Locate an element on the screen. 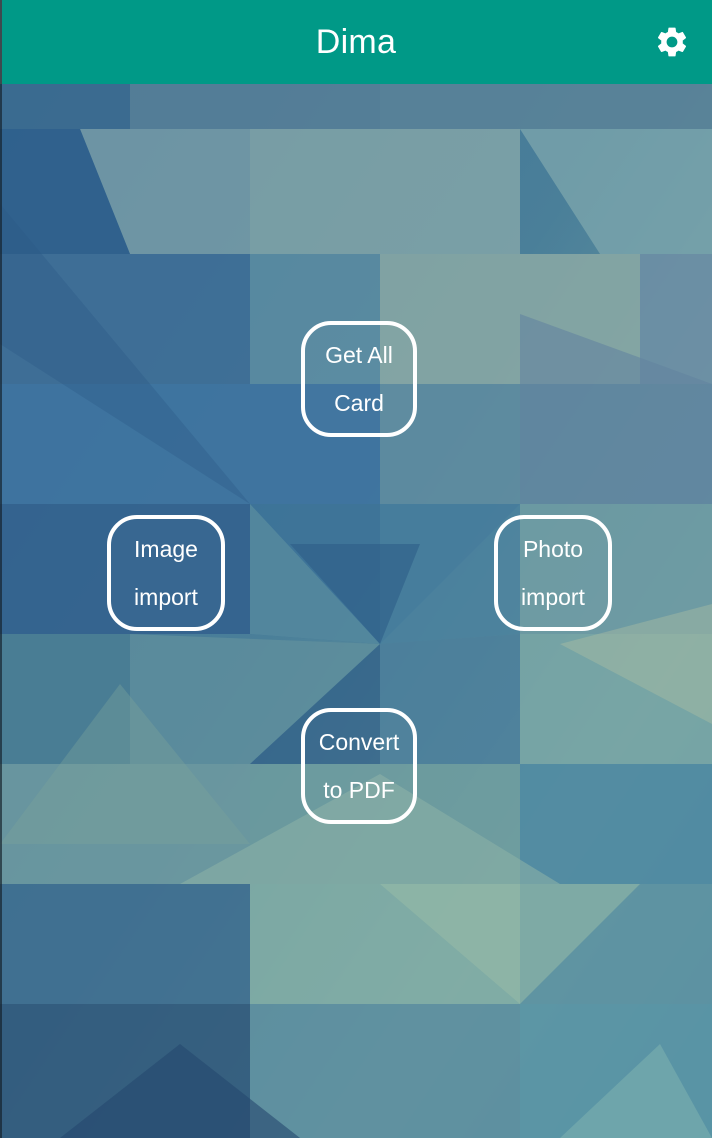 This screenshot has width=712, height=1138. gear-icon is located at coordinates (672, 42).